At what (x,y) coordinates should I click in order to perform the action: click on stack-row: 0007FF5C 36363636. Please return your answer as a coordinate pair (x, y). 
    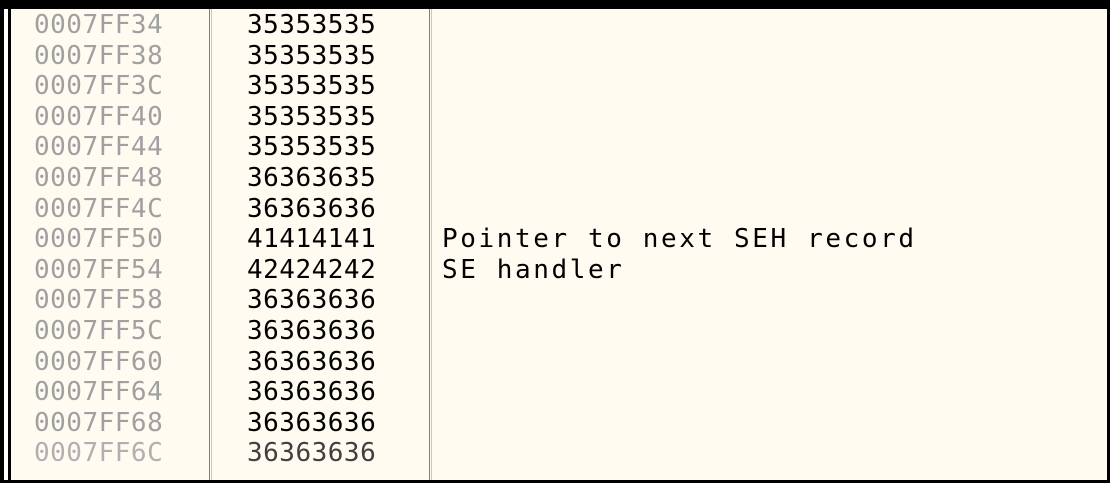
    Looking at the image, I should click on (559, 331).